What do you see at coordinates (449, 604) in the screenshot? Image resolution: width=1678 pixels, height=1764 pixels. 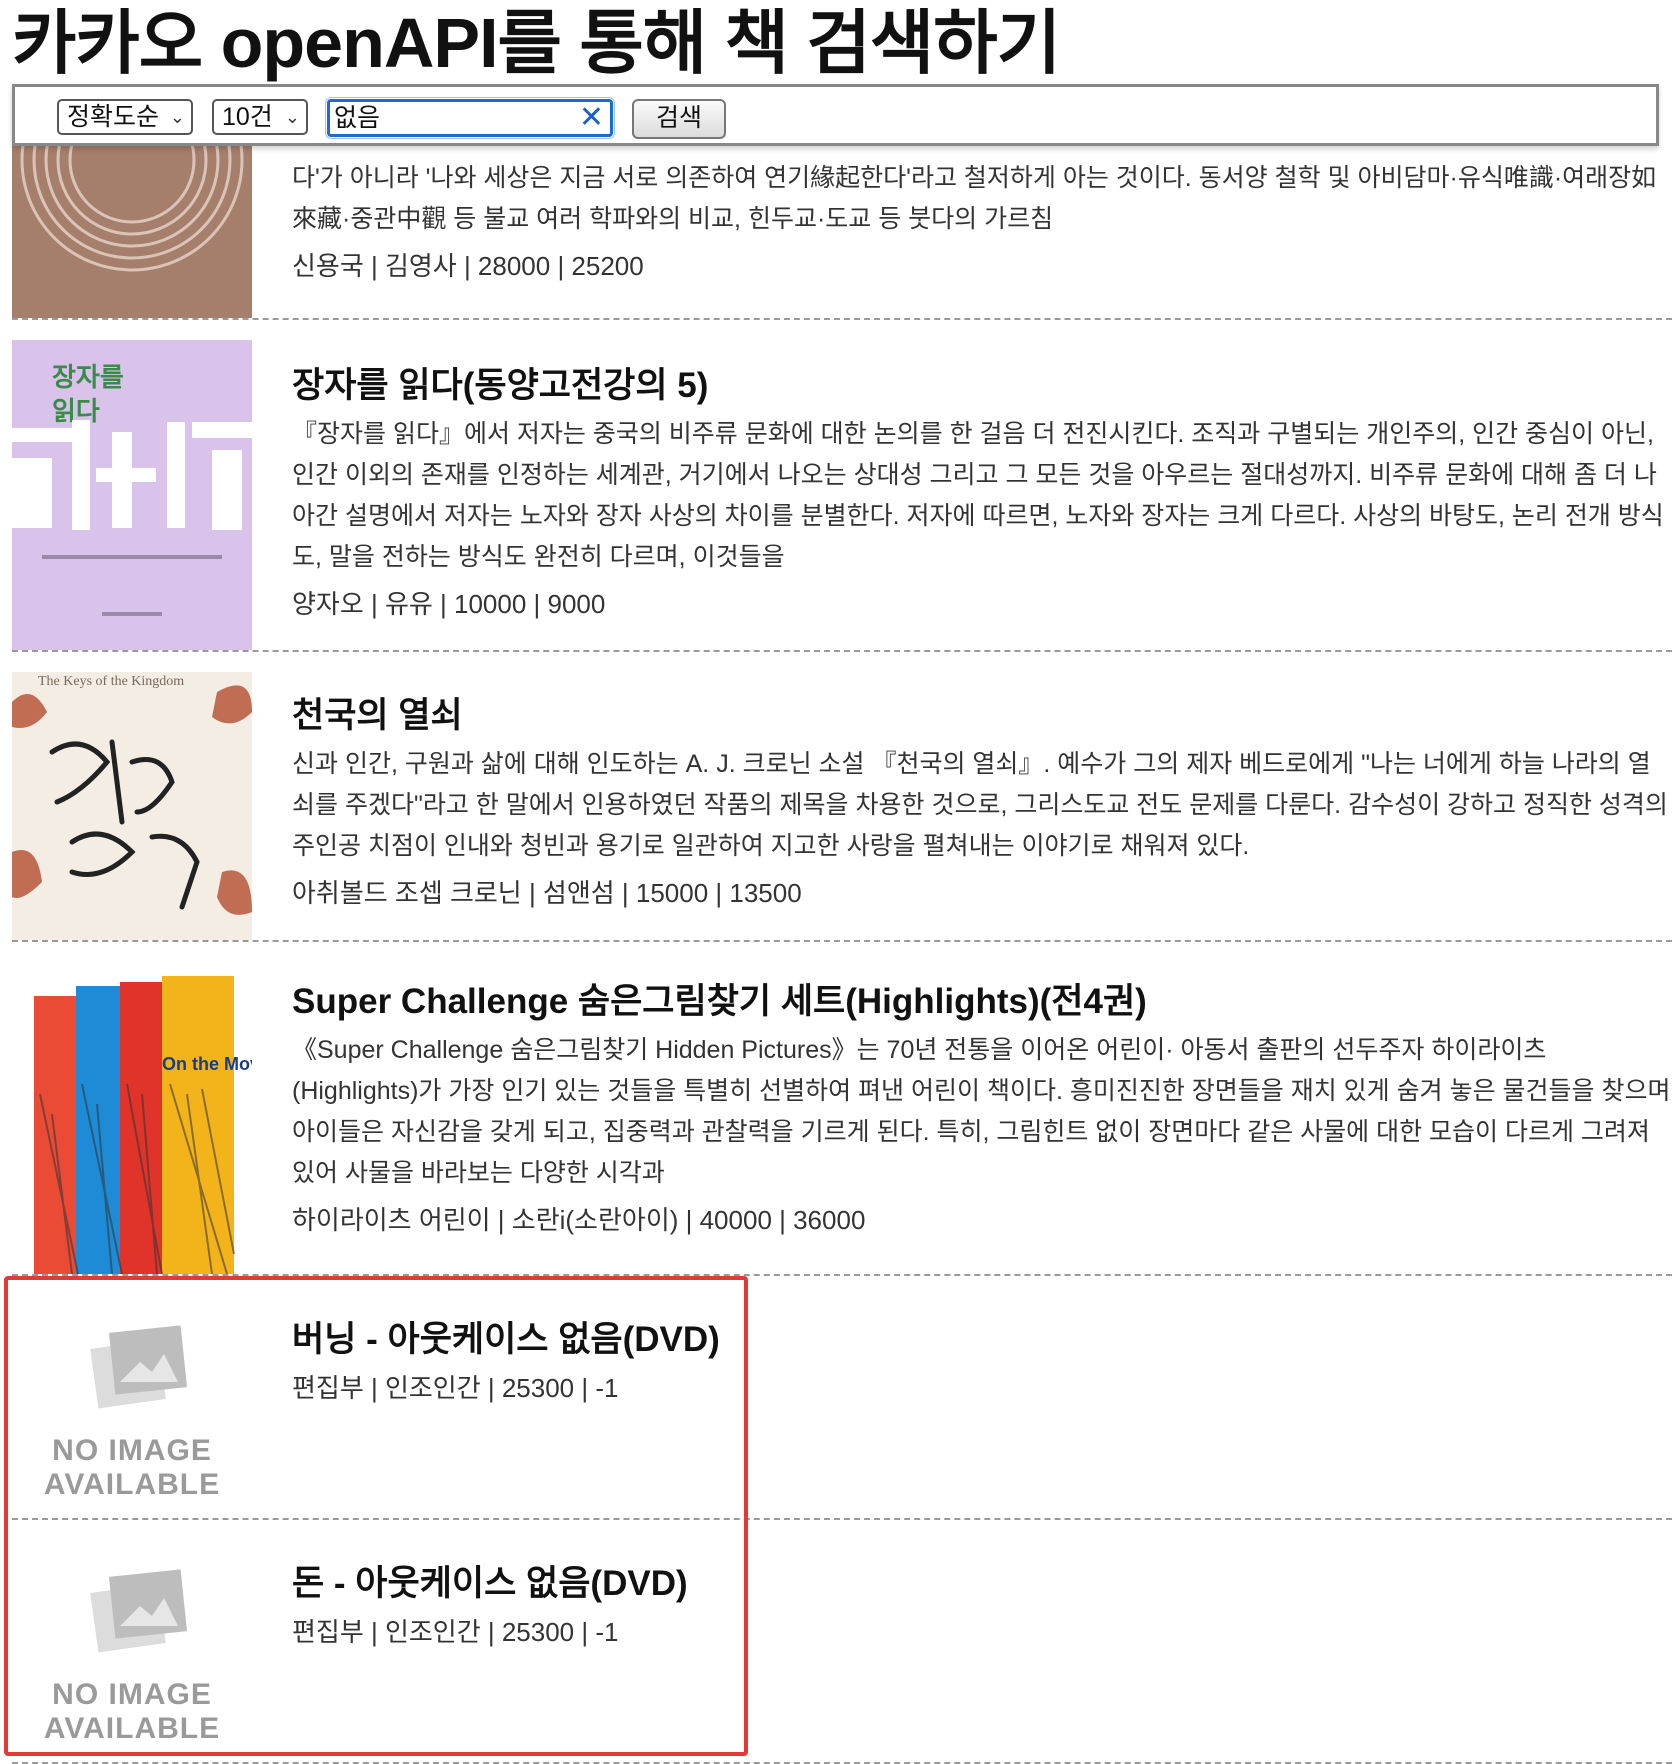 I see `item-meta: 양자오 | 유유 | 10000 | 9000` at bounding box center [449, 604].